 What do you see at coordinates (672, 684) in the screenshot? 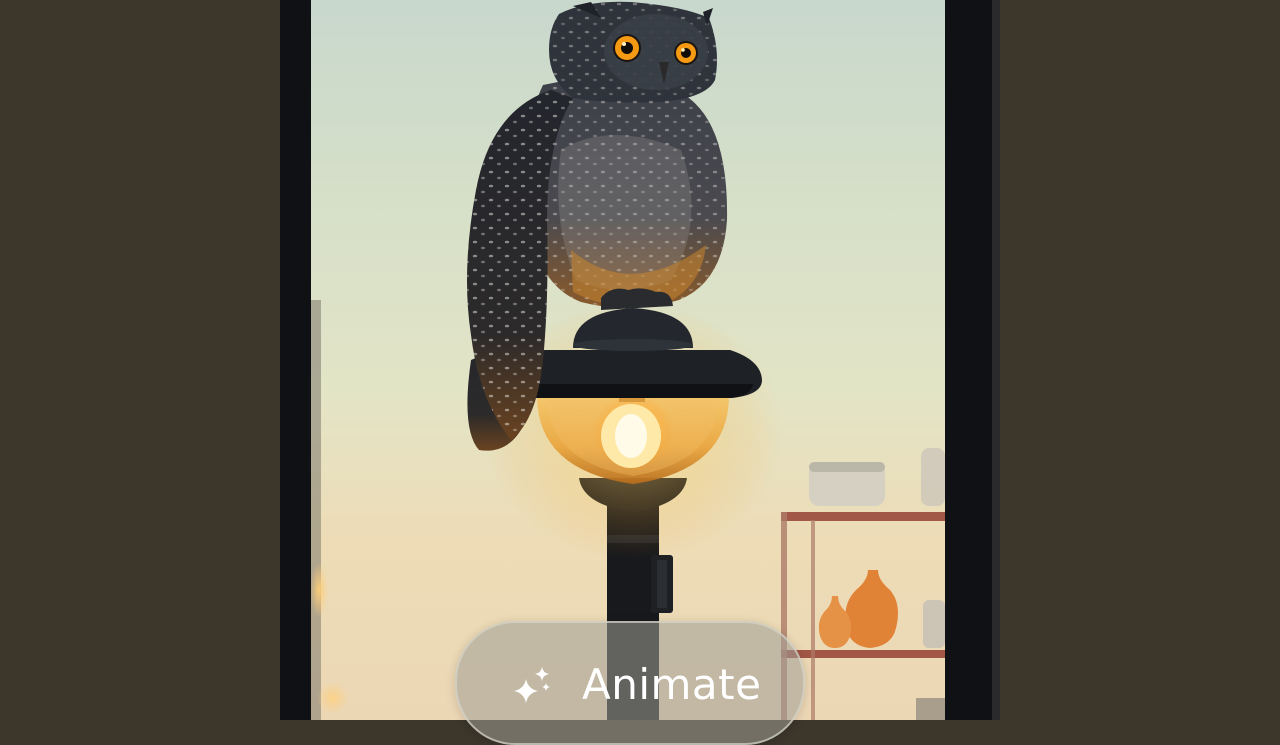
I see `animate-button-label: Animate` at bounding box center [672, 684].